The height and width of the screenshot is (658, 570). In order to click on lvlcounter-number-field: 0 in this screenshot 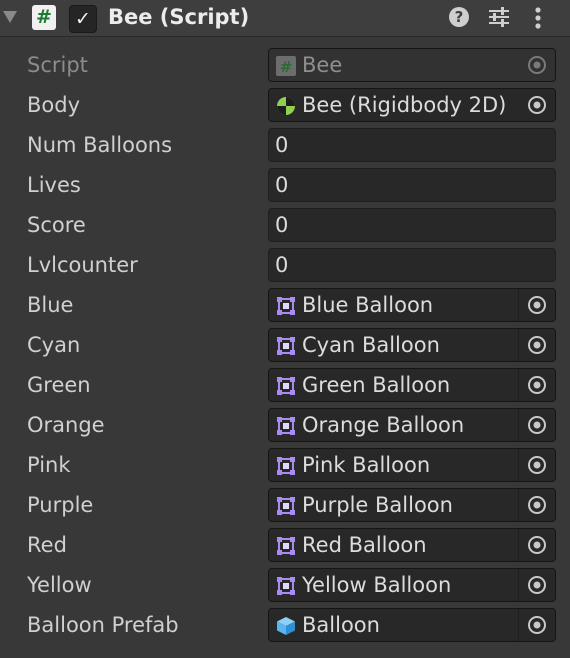, I will do `click(412, 265)`.